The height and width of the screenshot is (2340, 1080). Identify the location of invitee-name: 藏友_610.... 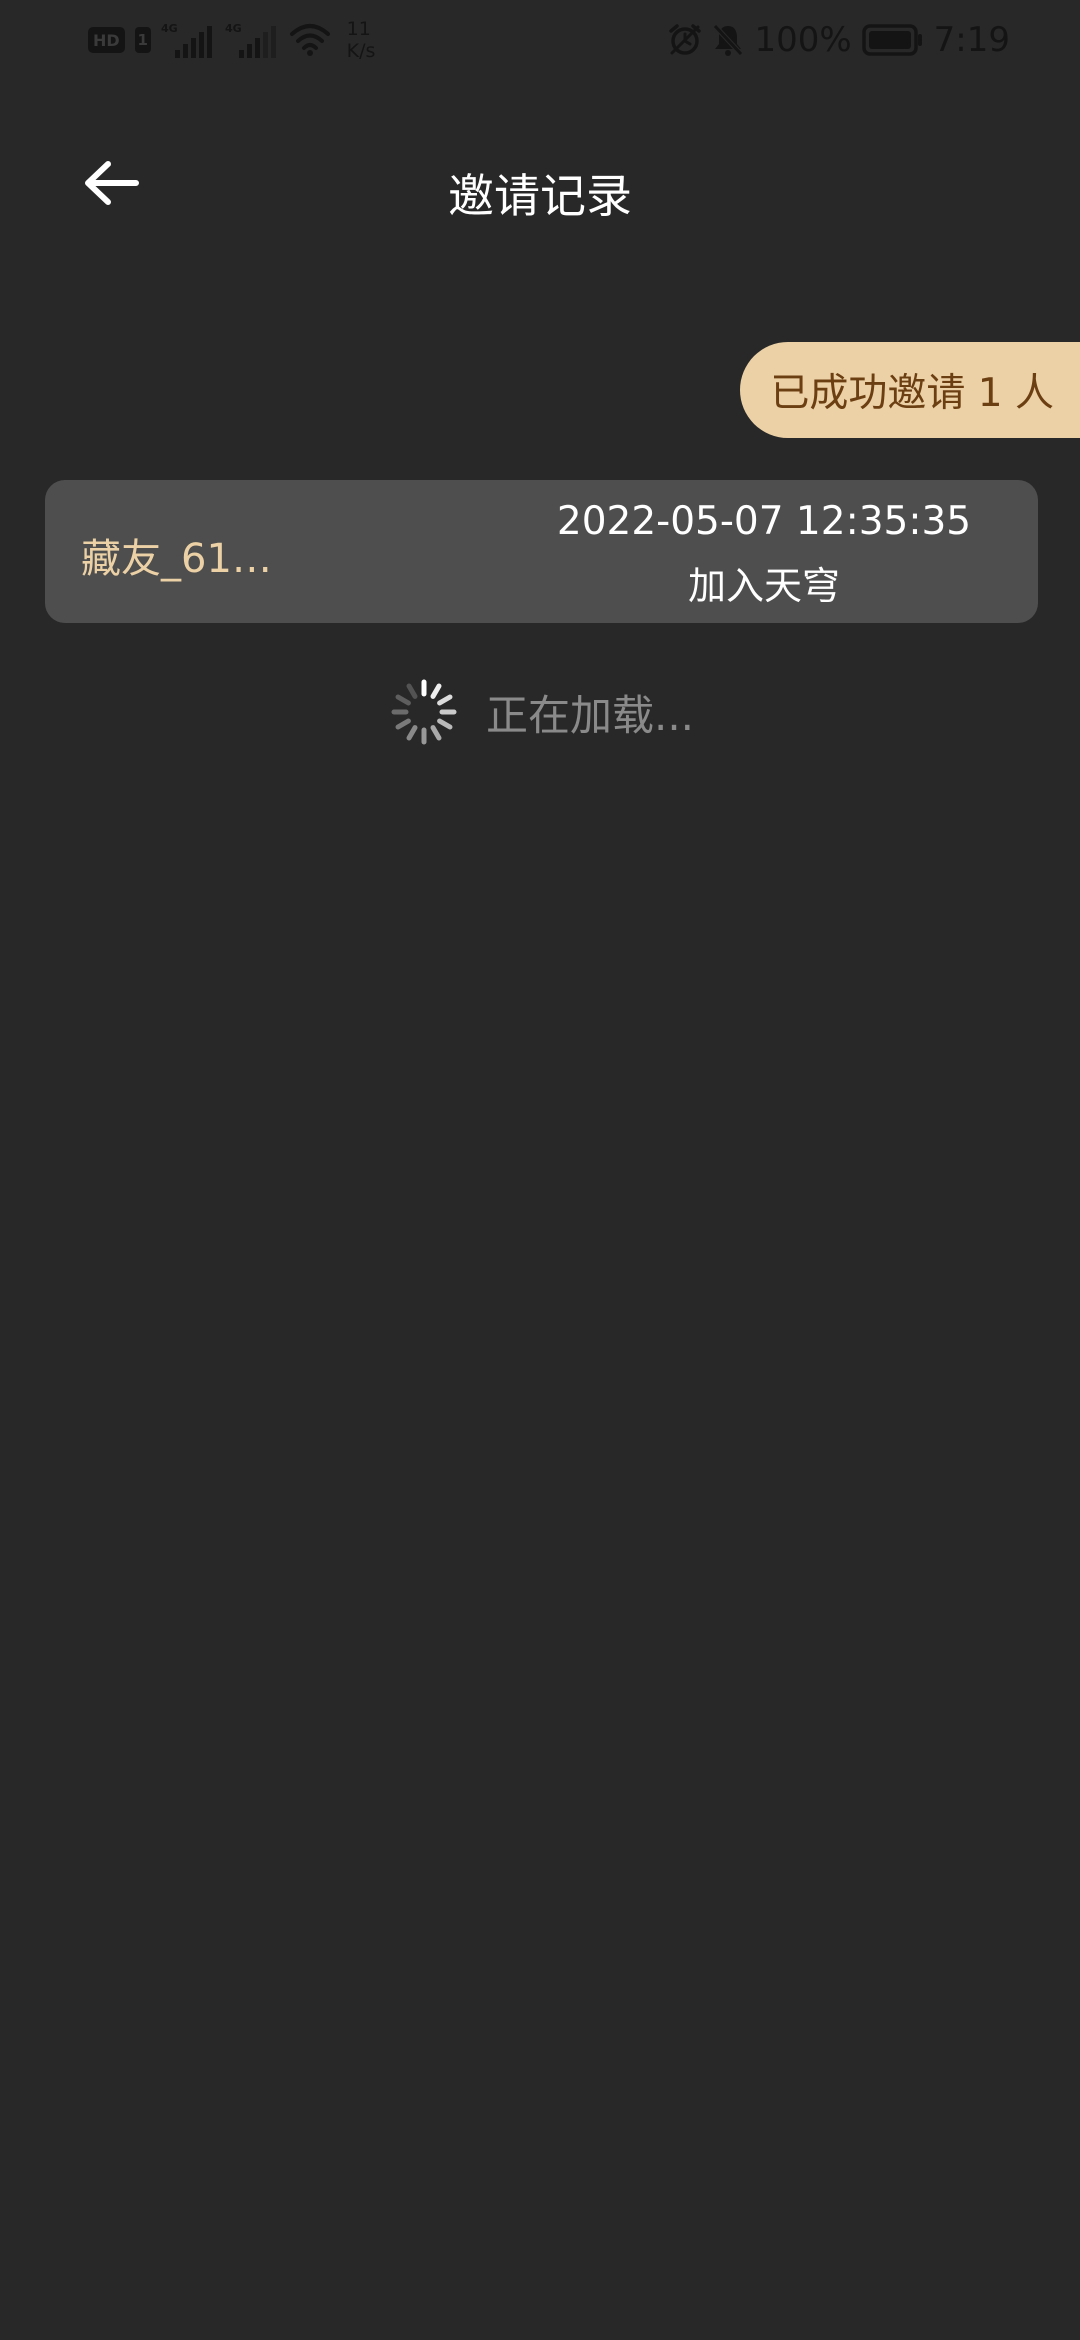
(181, 559).